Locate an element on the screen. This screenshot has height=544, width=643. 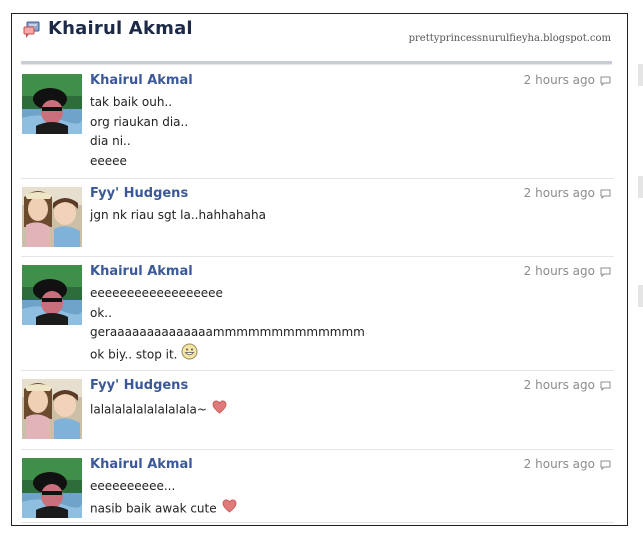
message-text: ok.. is located at coordinates (101, 312).